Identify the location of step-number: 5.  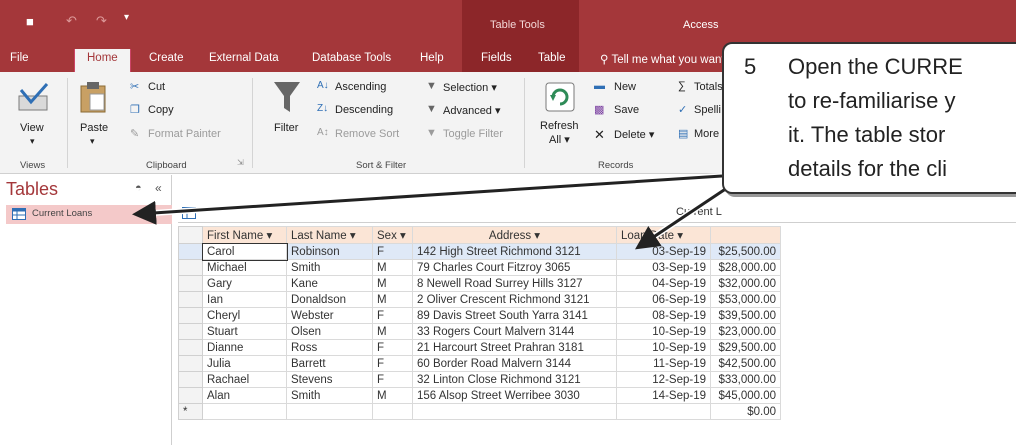
(750, 66).